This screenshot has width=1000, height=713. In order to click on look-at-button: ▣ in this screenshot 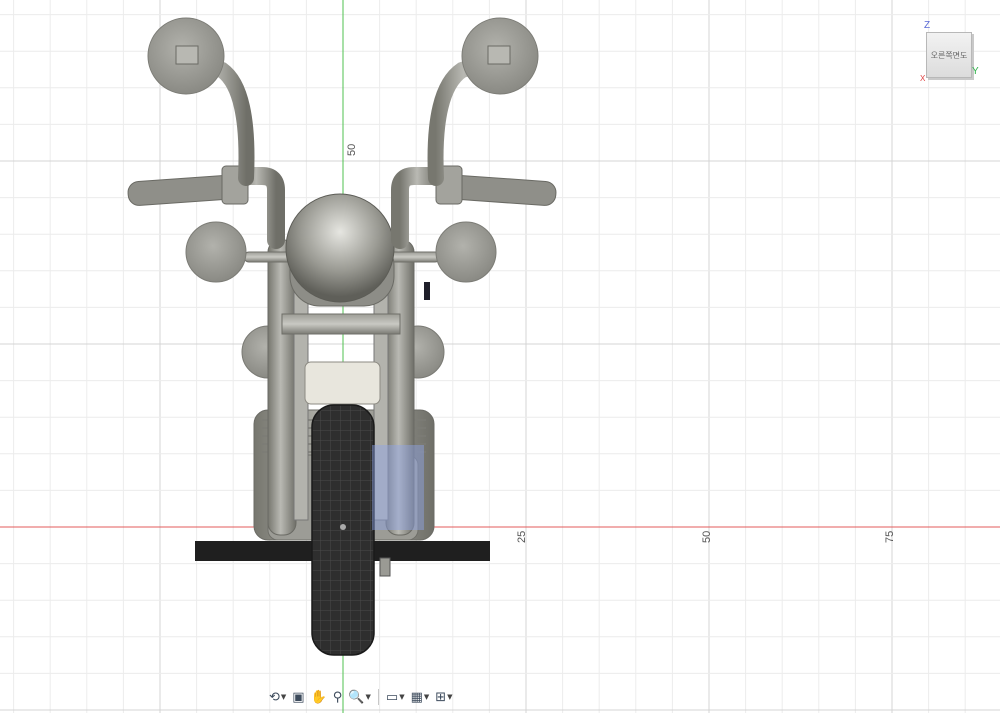, I will do `click(298, 697)`.